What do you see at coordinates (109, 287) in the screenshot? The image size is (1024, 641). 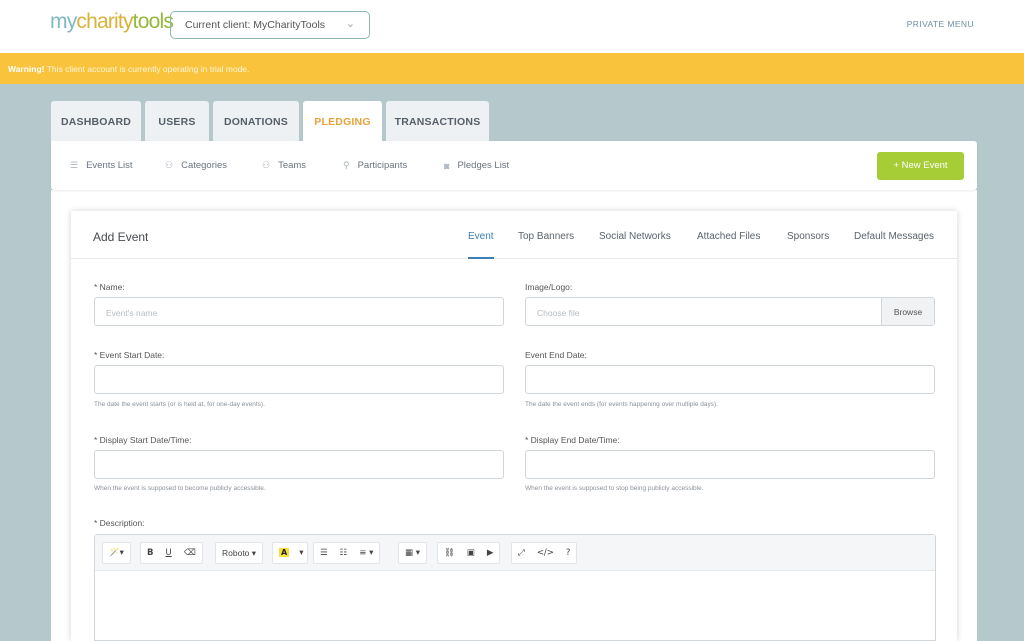 I see `name-label: * Name:` at bounding box center [109, 287].